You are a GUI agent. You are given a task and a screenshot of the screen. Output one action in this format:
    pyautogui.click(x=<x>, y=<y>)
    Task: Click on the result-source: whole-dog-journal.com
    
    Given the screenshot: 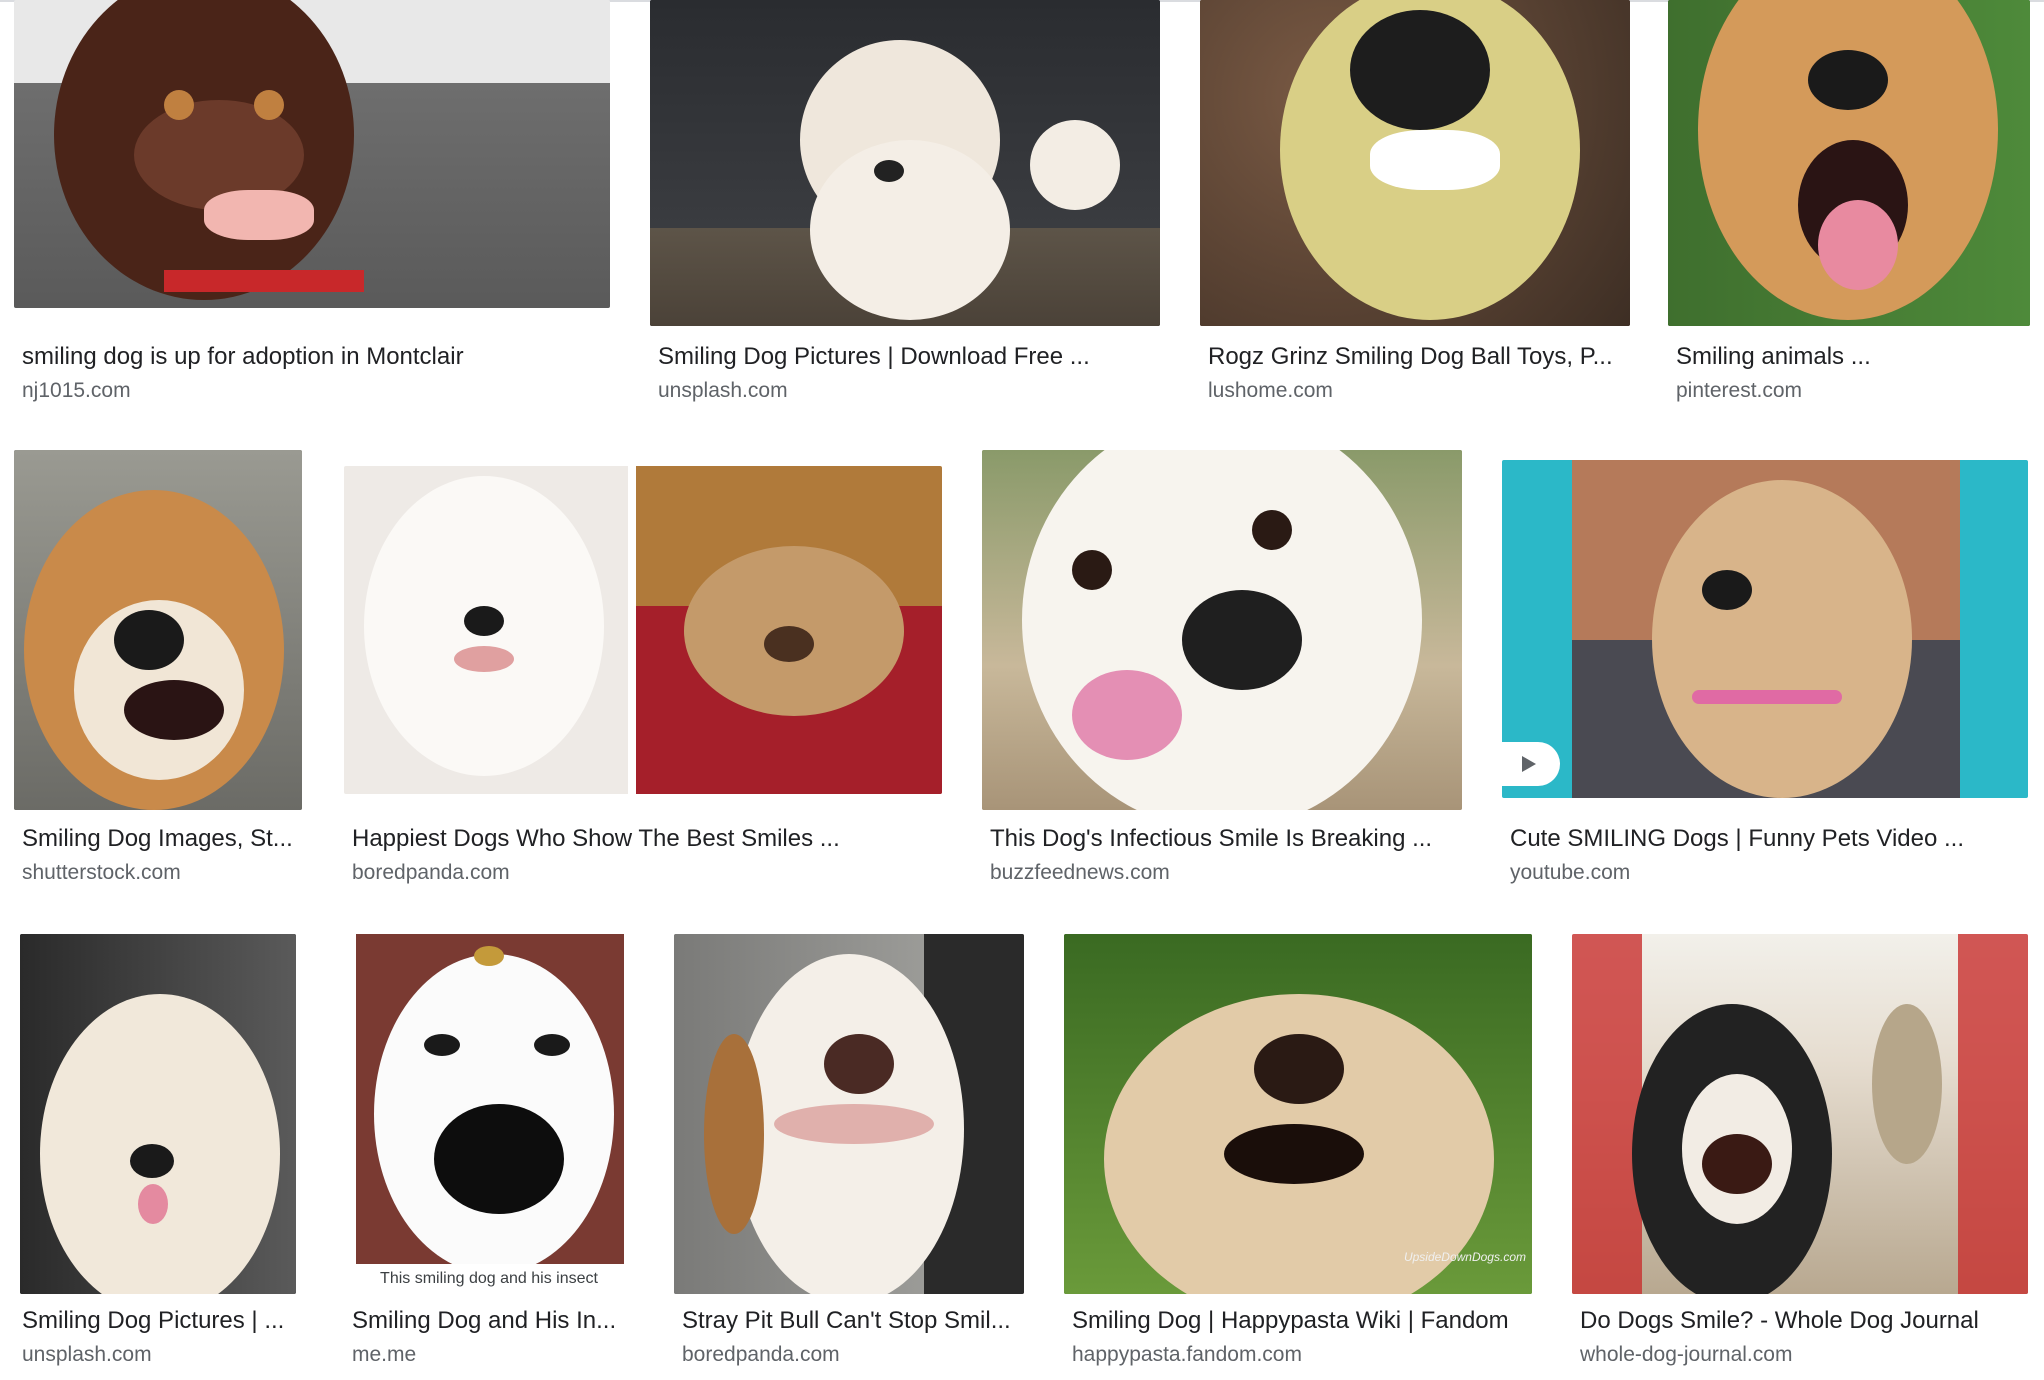 What is the action you would take?
    pyautogui.click(x=1803, y=1355)
    